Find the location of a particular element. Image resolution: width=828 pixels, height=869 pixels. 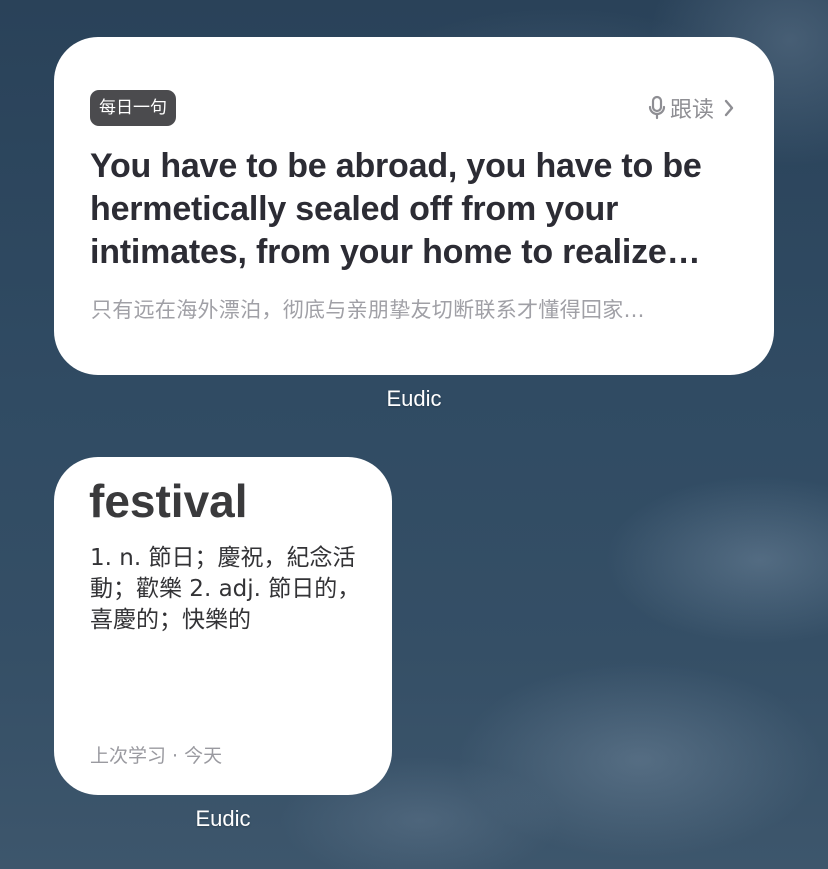

follow-read-label: 跟读 is located at coordinates (691, 110).